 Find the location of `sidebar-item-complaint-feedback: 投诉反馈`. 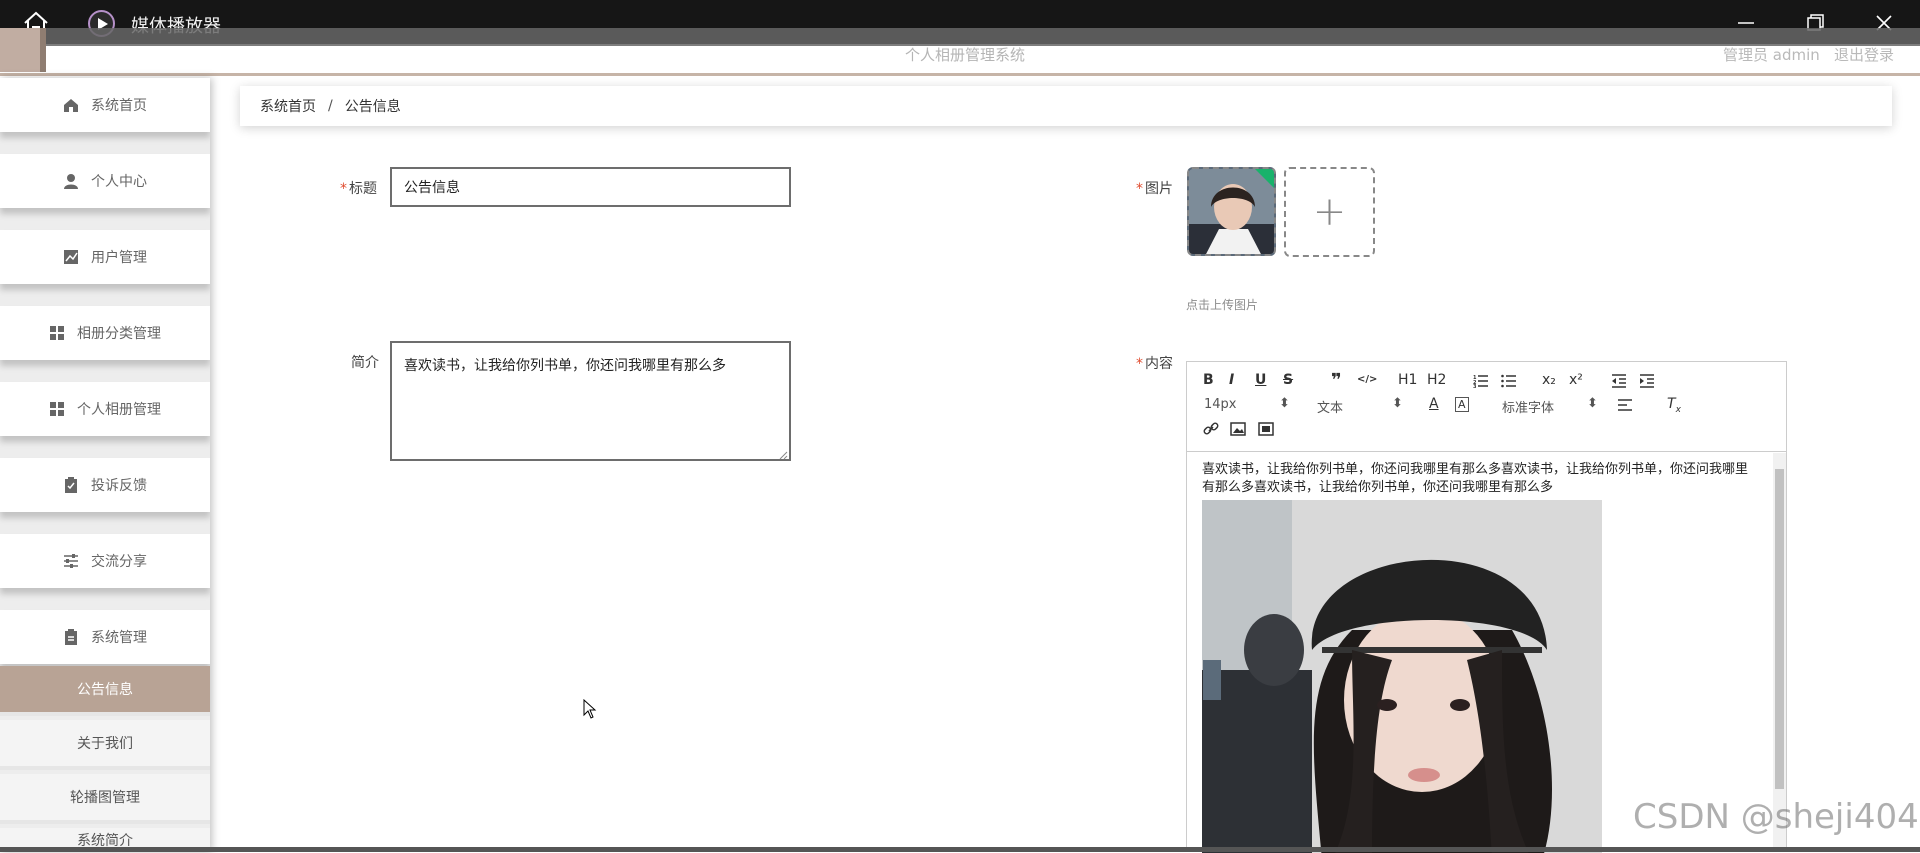

sidebar-item-complaint-feedback: 投诉反馈 is located at coordinates (105, 485).